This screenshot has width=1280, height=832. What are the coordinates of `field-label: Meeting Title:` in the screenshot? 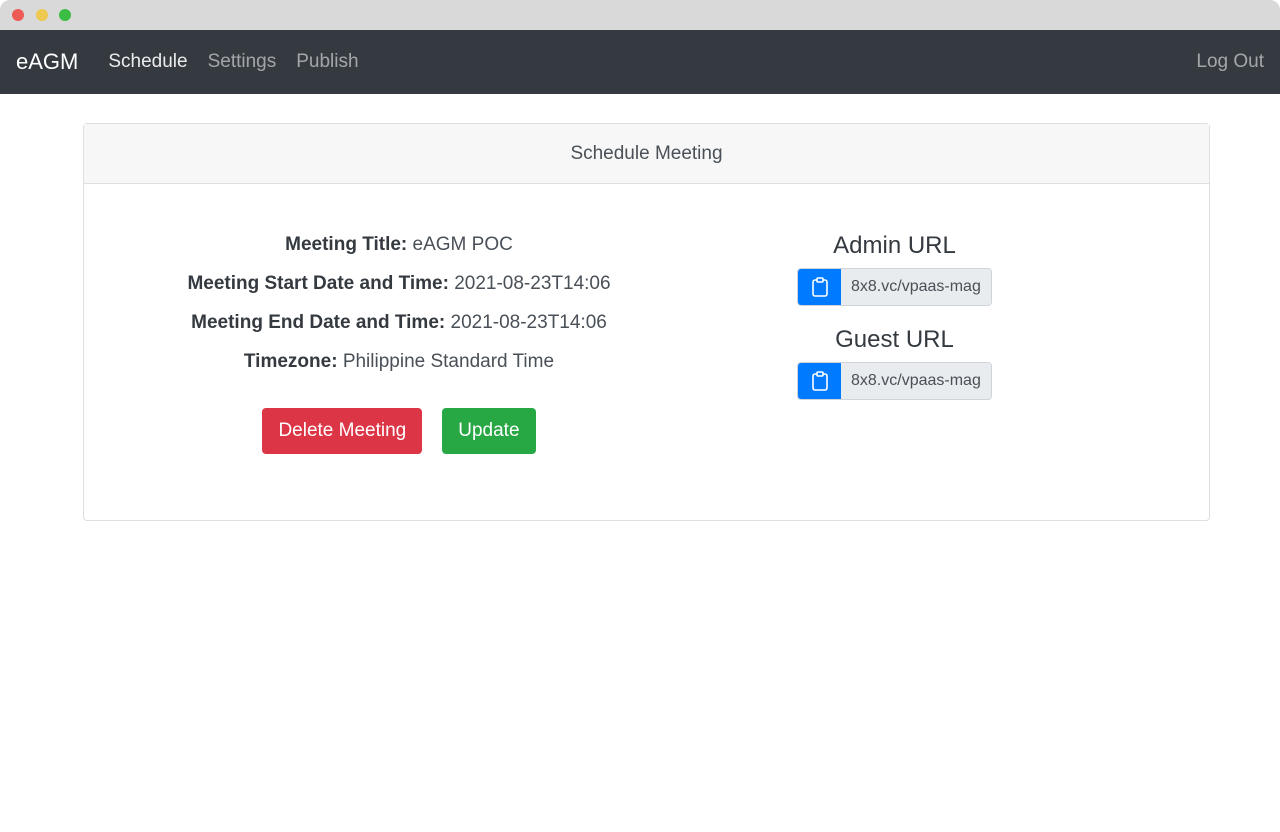 It's located at (346, 244).